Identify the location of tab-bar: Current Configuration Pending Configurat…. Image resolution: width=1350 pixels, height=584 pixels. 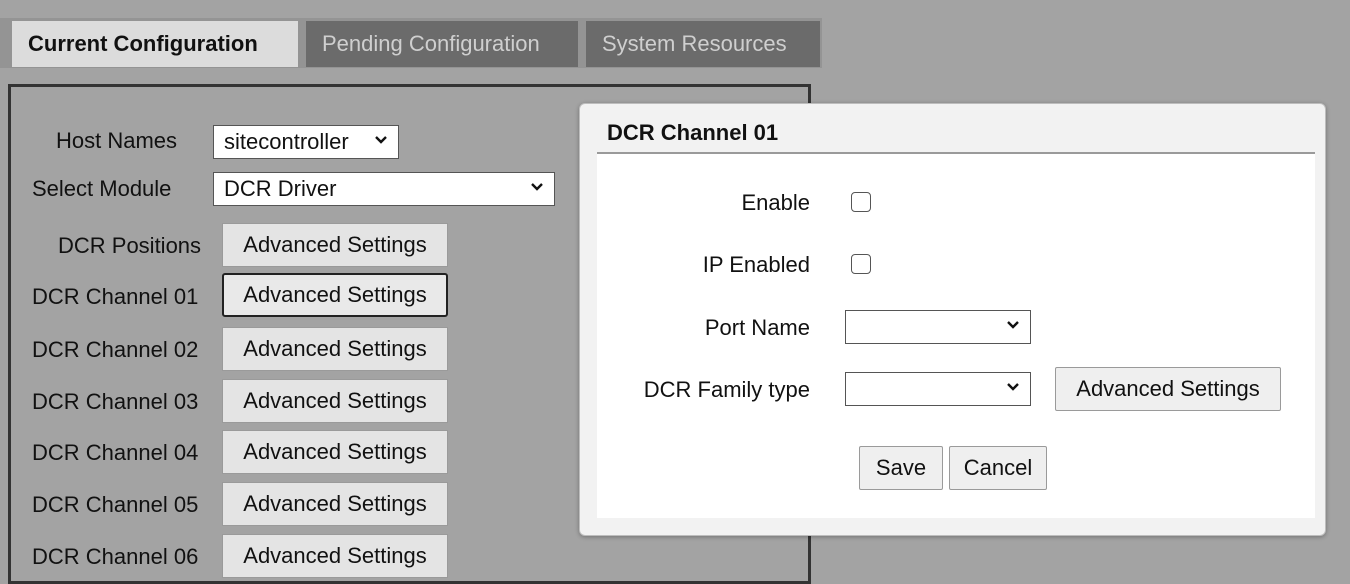
(415, 34).